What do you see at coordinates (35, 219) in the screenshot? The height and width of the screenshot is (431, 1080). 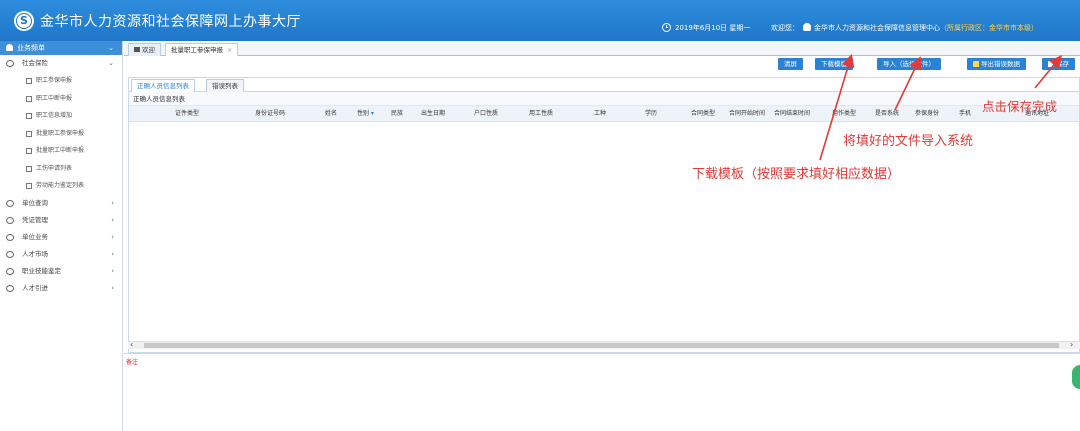 I see `sidebar-group-label: 凭证管理` at bounding box center [35, 219].